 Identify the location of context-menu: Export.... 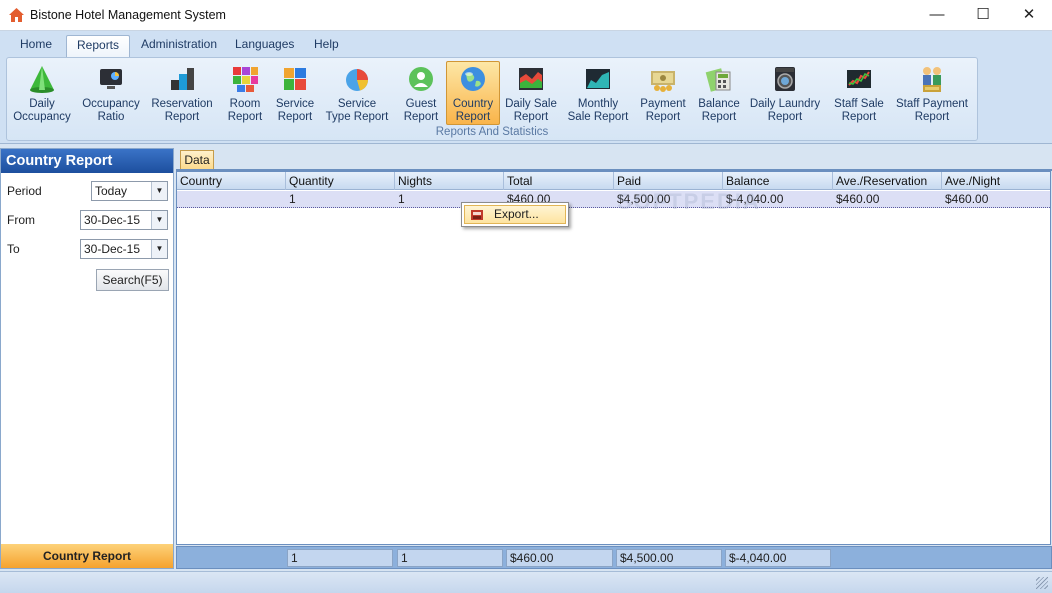
(515, 214).